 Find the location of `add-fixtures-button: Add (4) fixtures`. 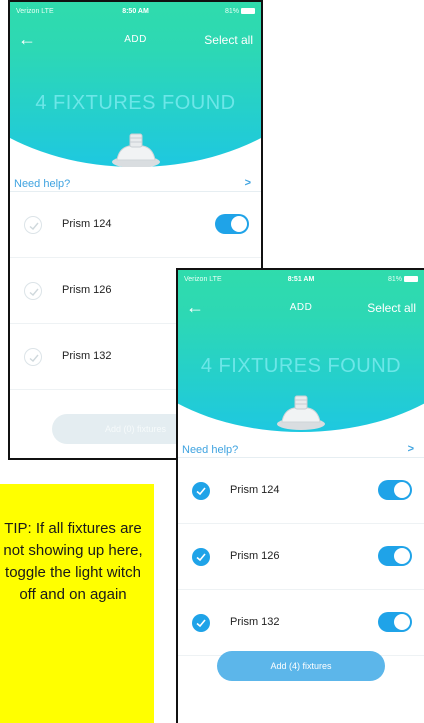

add-fixtures-button: Add (4) fixtures is located at coordinates (301, 666).